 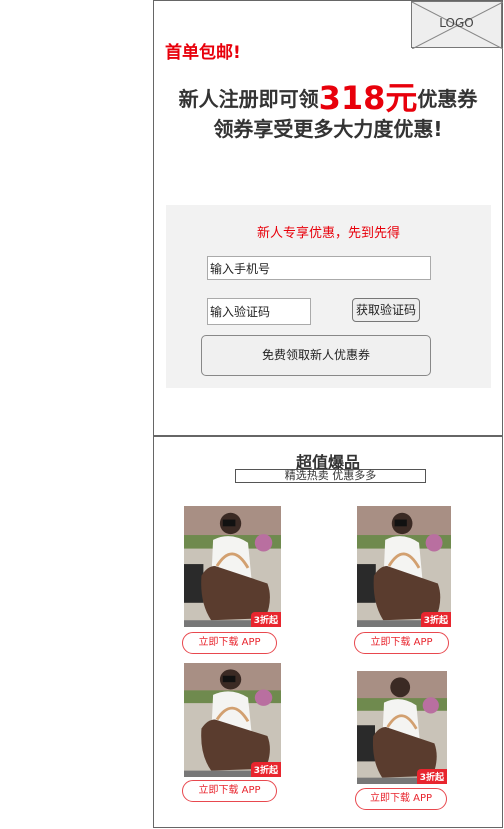 I want to click on coupon-amount: 318元, so click(x=368, y=98).